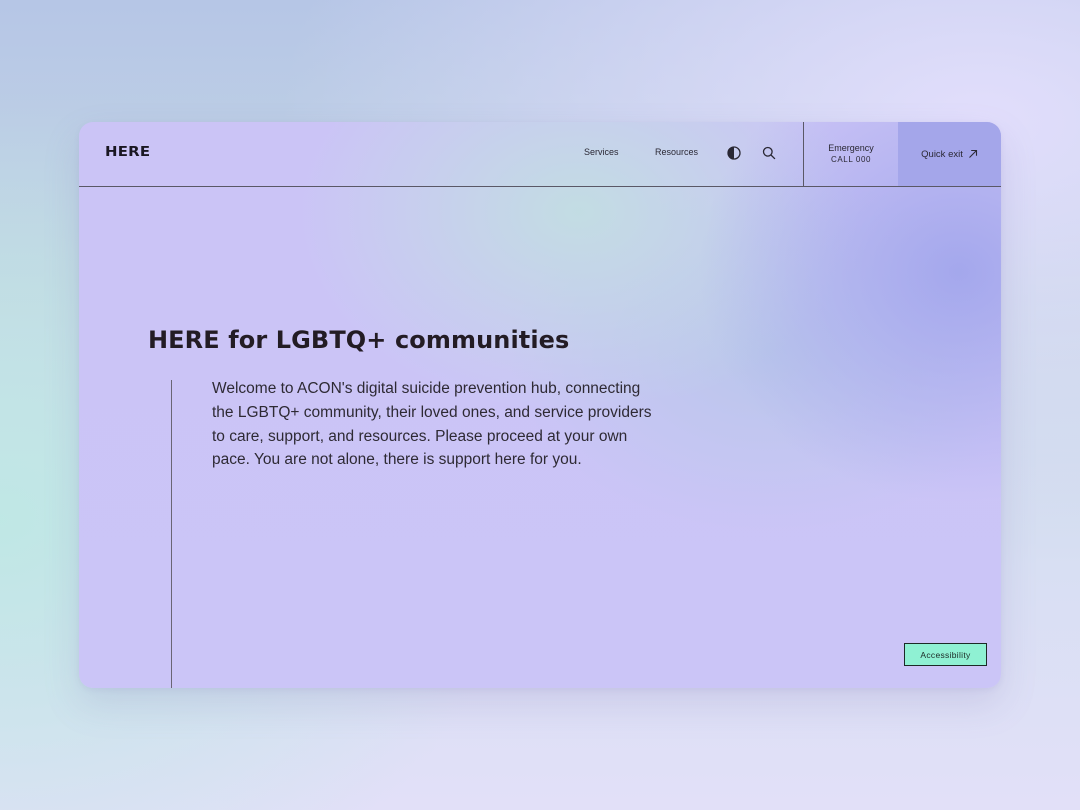 This screenshot has height=810, width=1080. I want to click on hero-title: HERE for LGBTQ+ communities, so click(359, 340).